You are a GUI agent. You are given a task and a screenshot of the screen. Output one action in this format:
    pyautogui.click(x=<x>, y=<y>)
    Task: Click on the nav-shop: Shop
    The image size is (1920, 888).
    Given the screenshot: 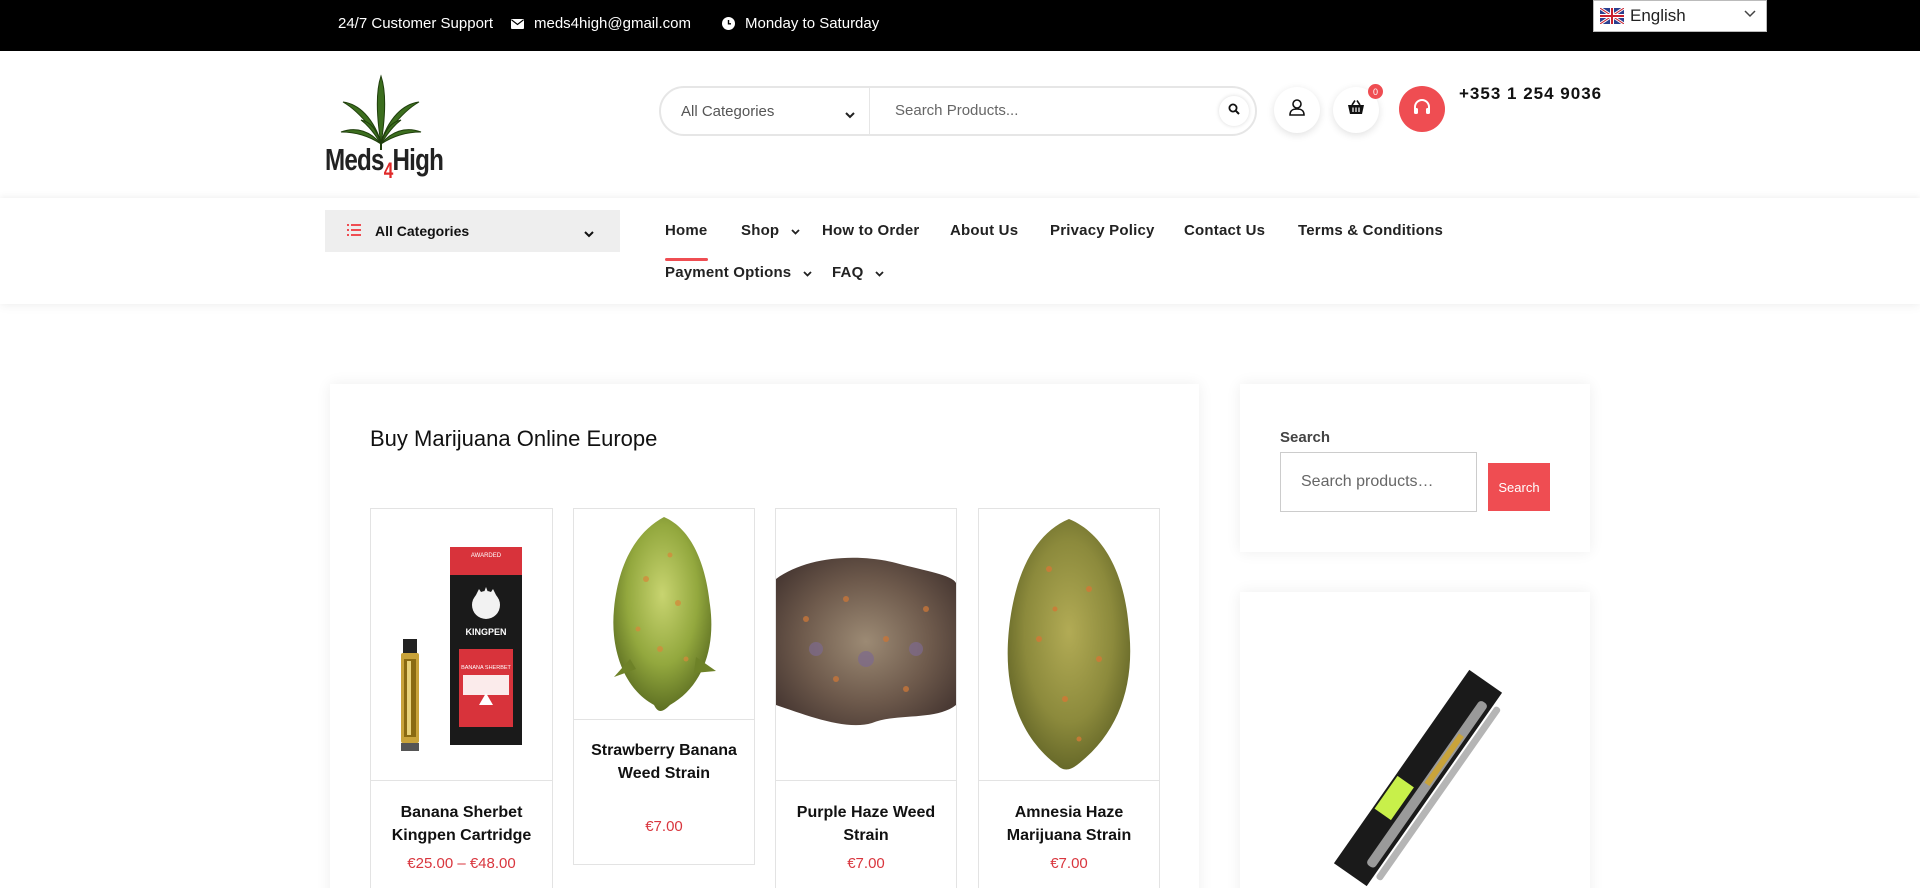 What is the action you would take?
    pyautogui.click(x=770, y=230)
    